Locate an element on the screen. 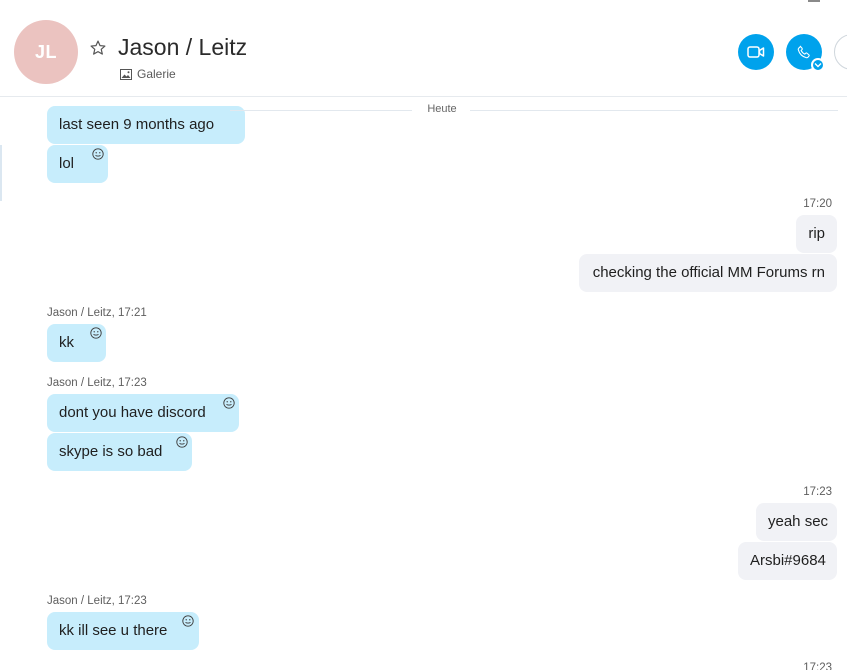 This screenshot has width=847, height=670. conversation-title: Jason / Leitz is located at coordinates (182, 47).